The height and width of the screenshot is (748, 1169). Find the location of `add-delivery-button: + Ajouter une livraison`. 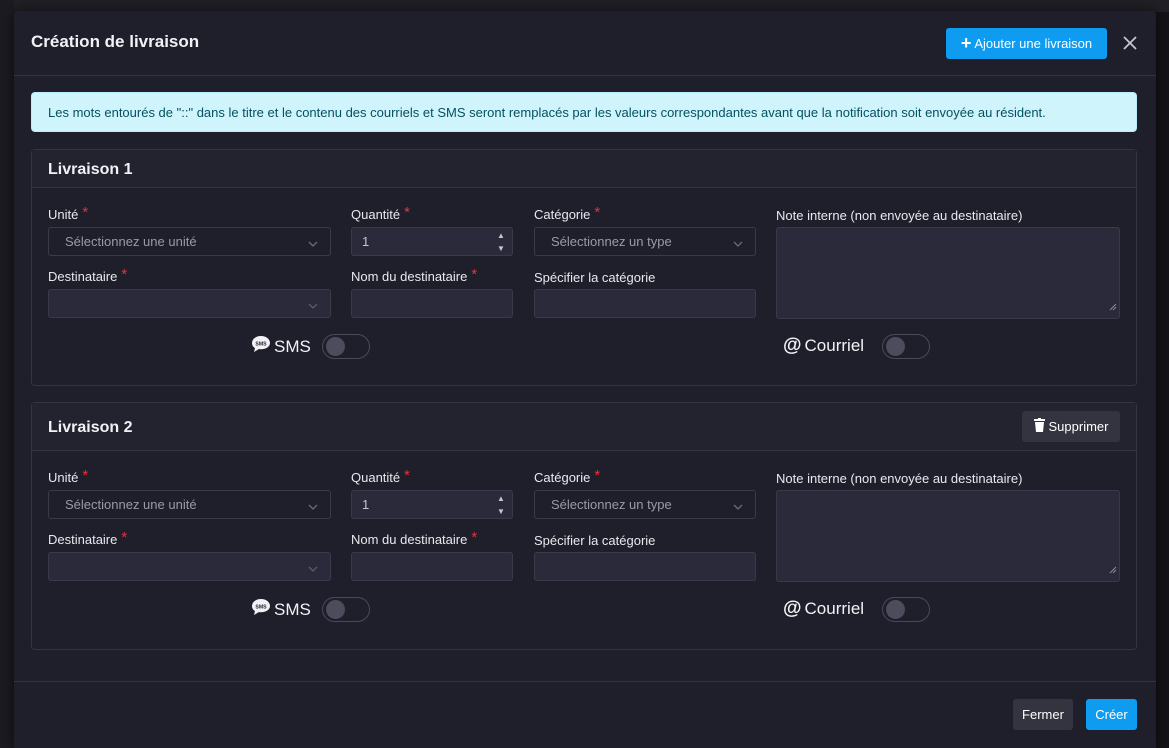

add-delivery-button: + Ajouter une livraison is located at coordinates (1026, 43).